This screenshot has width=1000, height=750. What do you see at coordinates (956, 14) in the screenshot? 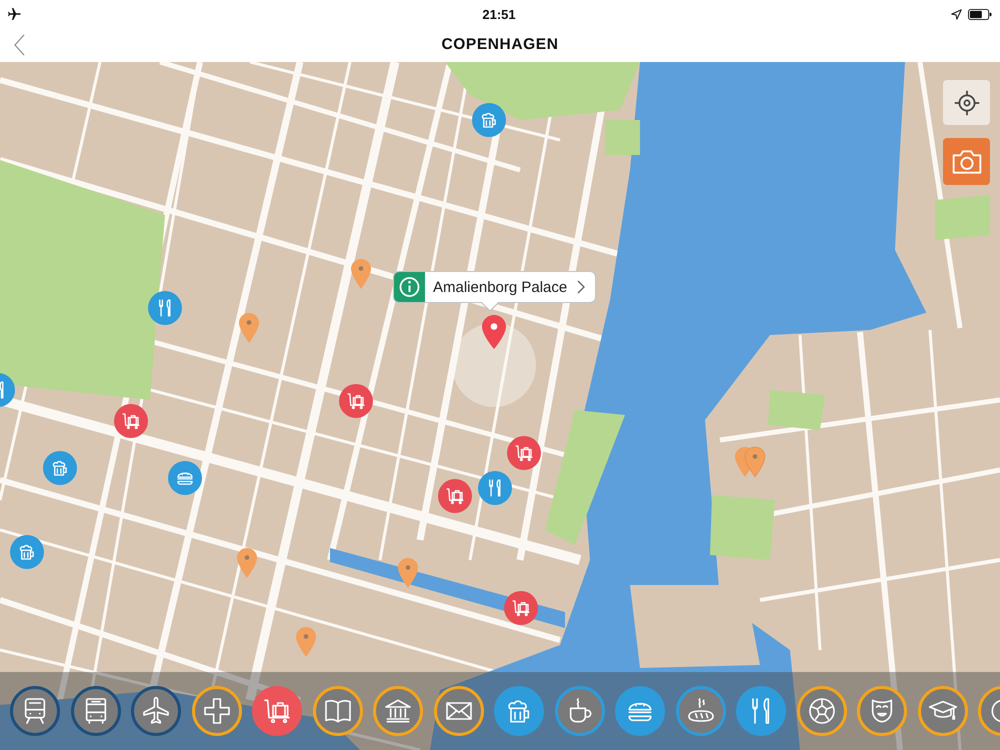
I see `location-arrow-icon` at bounding box center [956, 14].